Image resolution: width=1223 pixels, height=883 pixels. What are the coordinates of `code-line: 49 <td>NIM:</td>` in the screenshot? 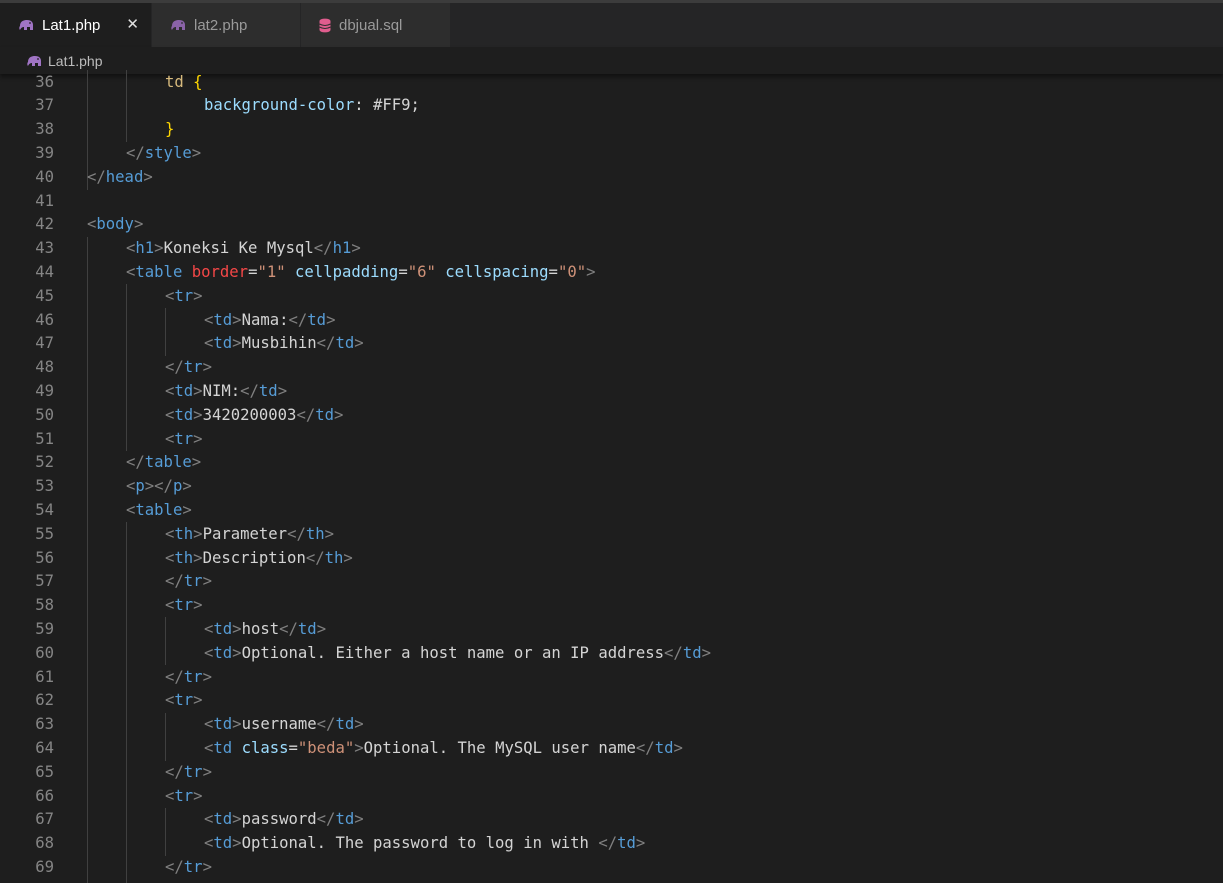 It's located at (611, 392).